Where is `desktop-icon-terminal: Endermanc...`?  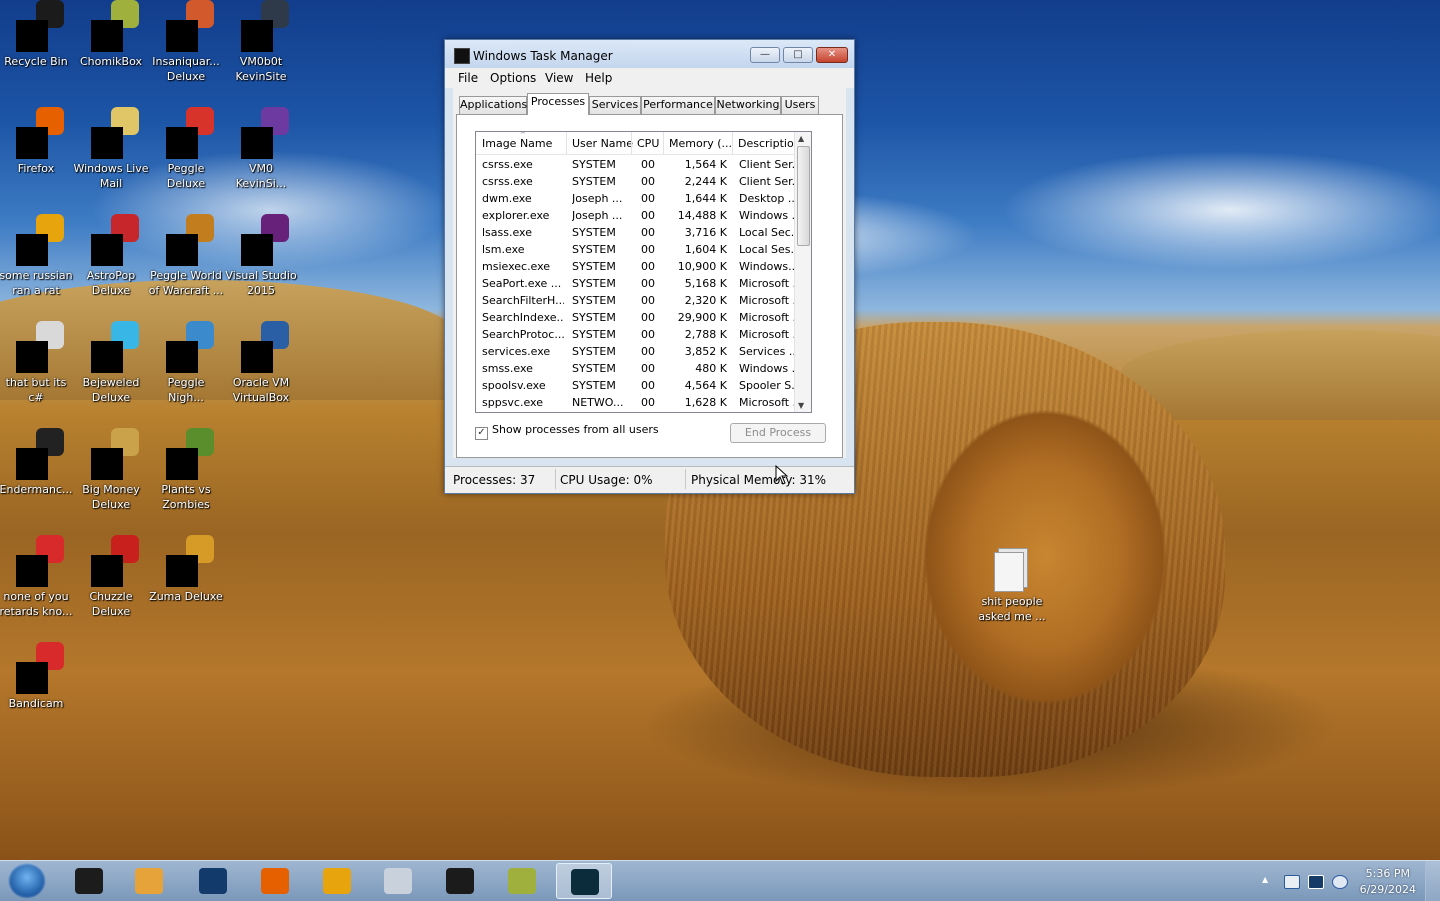 desktop-icon-terminal: Endermanc... is located at coordinates (37, 462).